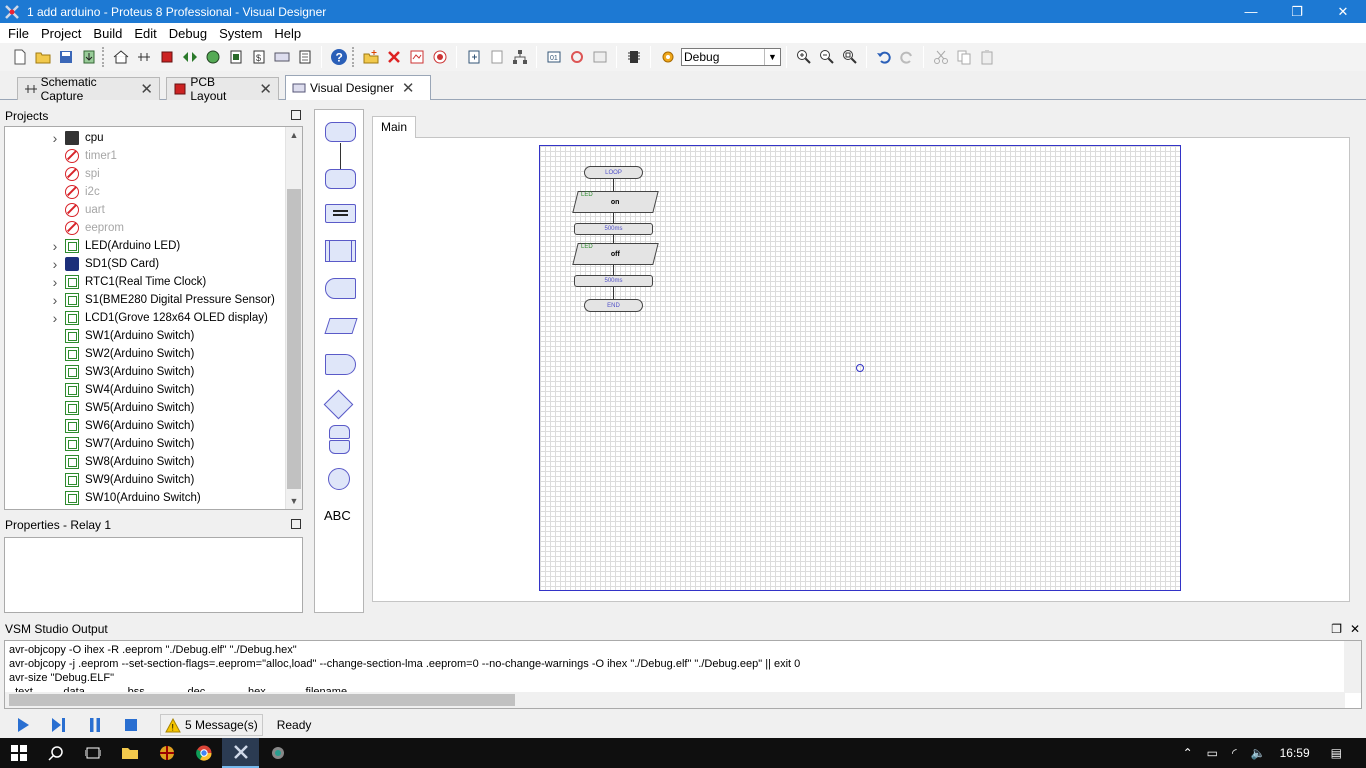 Image resolution: width=1366 pixels, height=768 pixels. I want to click on cut-icon, so click(940, 57).